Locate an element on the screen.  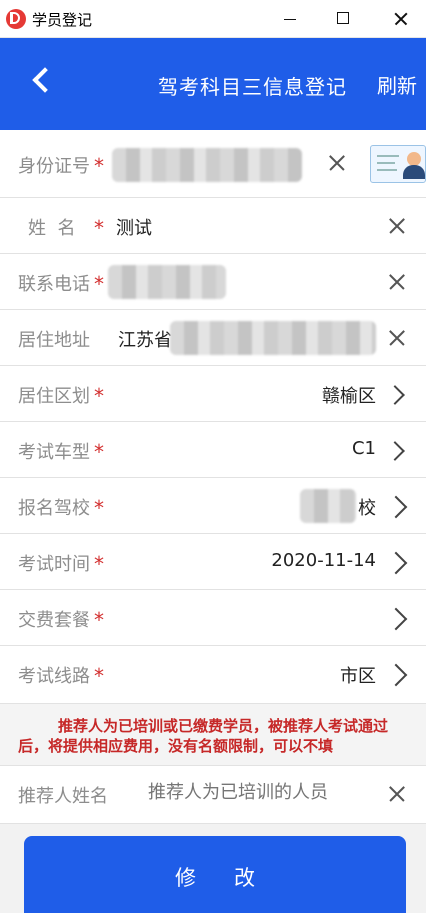
form-row-car-type: 考试车型 * C1 is located at coordinates (213, 450).